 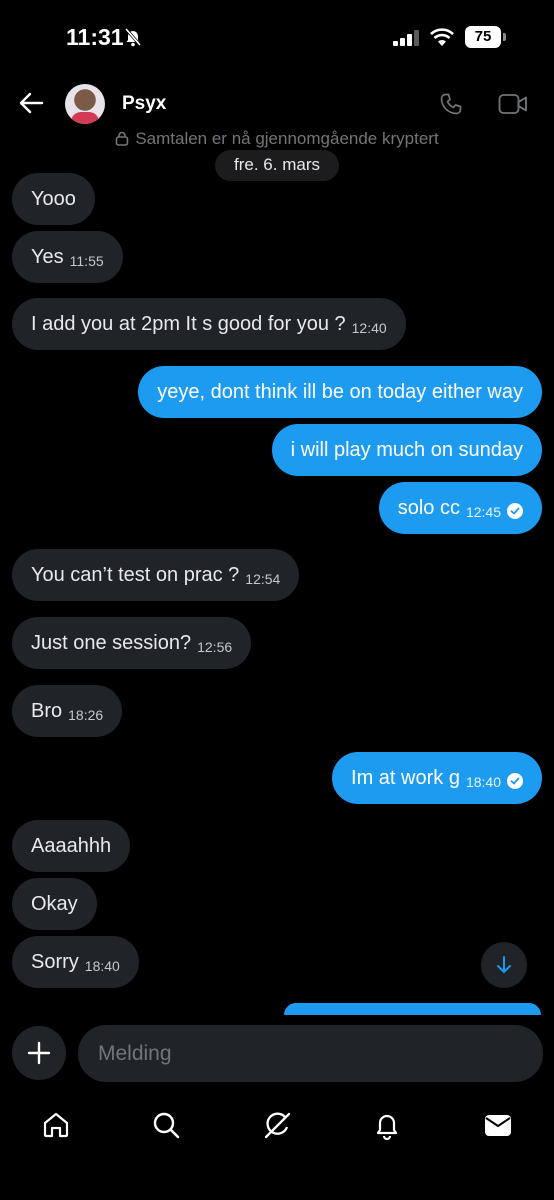 I want to click on message-text: Just one session?, so click(x=111, y=643).